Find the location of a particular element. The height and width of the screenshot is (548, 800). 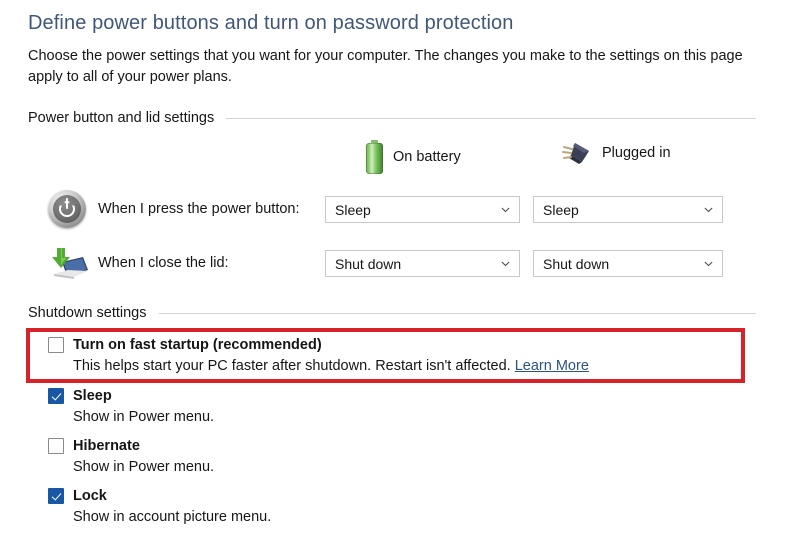

setting-label-power-button: When I press the power button: is located at coordinates (199, 209).